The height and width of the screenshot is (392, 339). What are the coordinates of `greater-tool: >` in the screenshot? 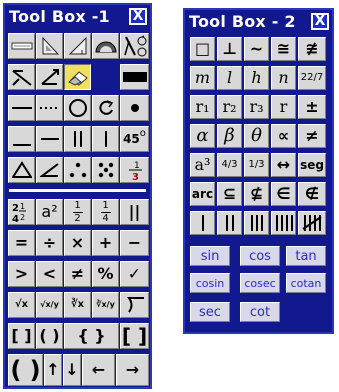 It's located at (21, 274).